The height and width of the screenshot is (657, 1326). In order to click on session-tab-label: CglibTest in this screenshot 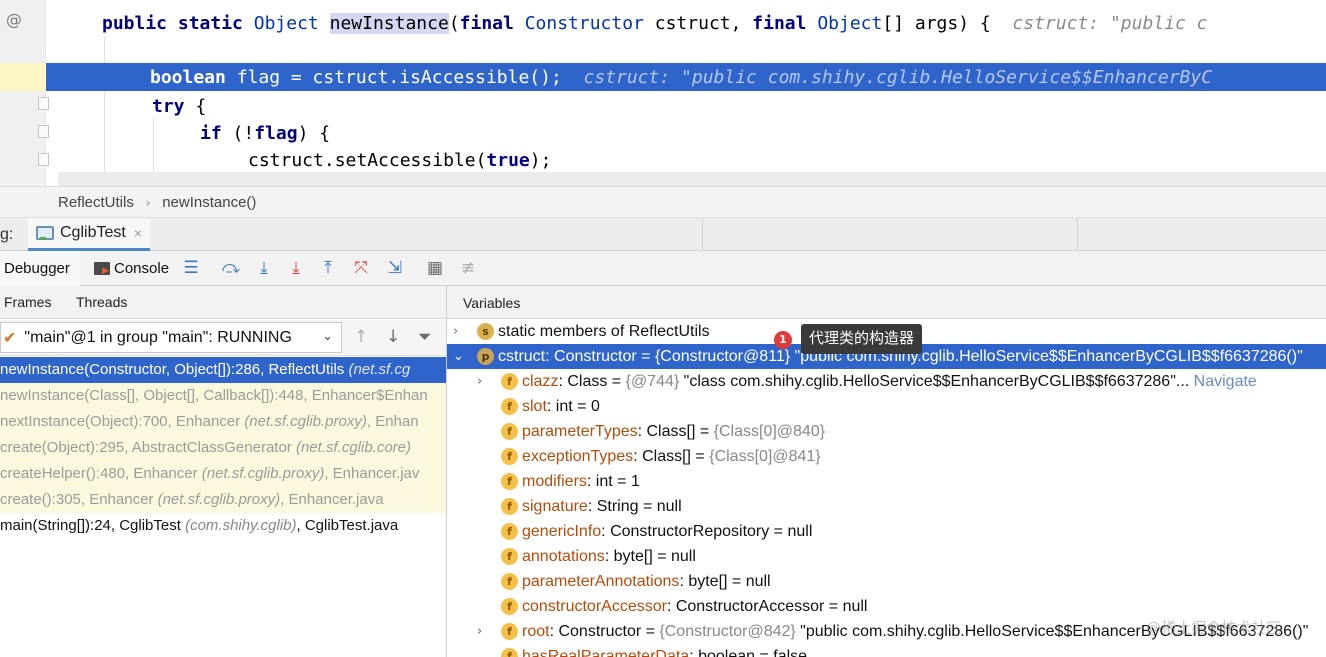, I will do `click(93, 232)`.